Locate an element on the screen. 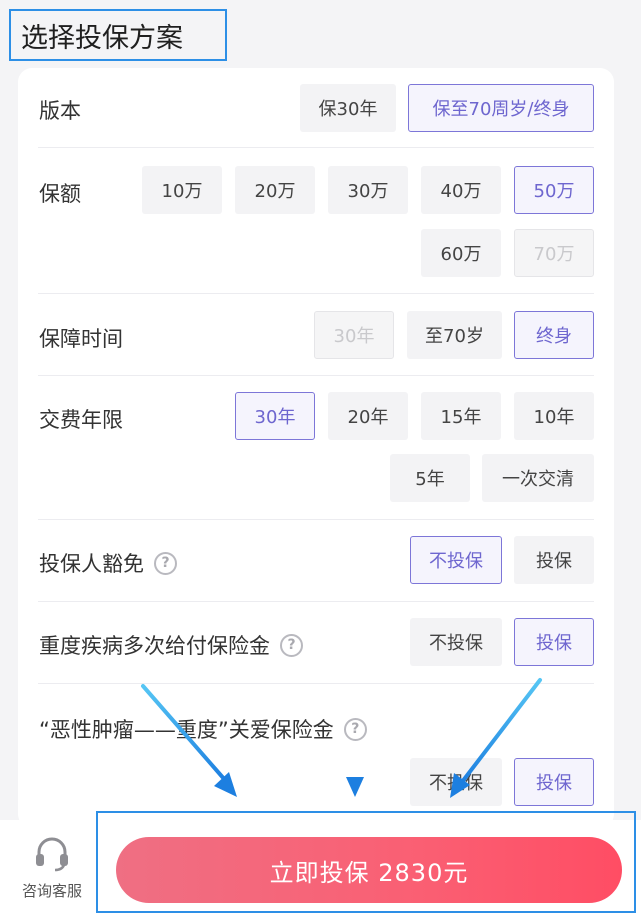 This screenshot has width=641, height=913. coverage-period-row: 保障时间 30年 至70岁 终身 is located at coordinates (316, 335).